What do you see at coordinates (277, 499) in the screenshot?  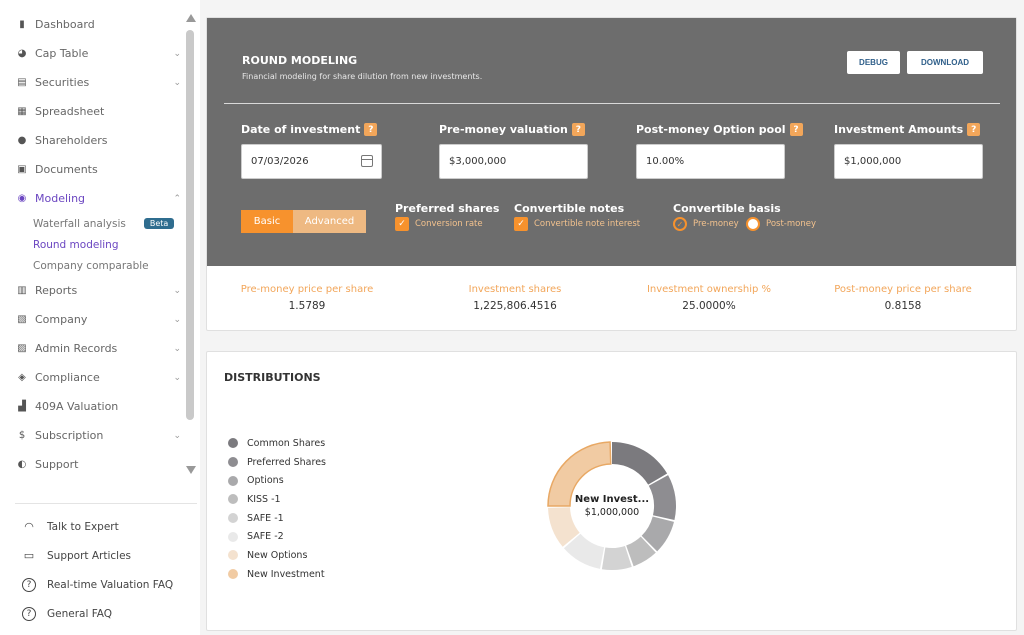 I see `legend-item: KISS -1` at bounding box center [277, 499].